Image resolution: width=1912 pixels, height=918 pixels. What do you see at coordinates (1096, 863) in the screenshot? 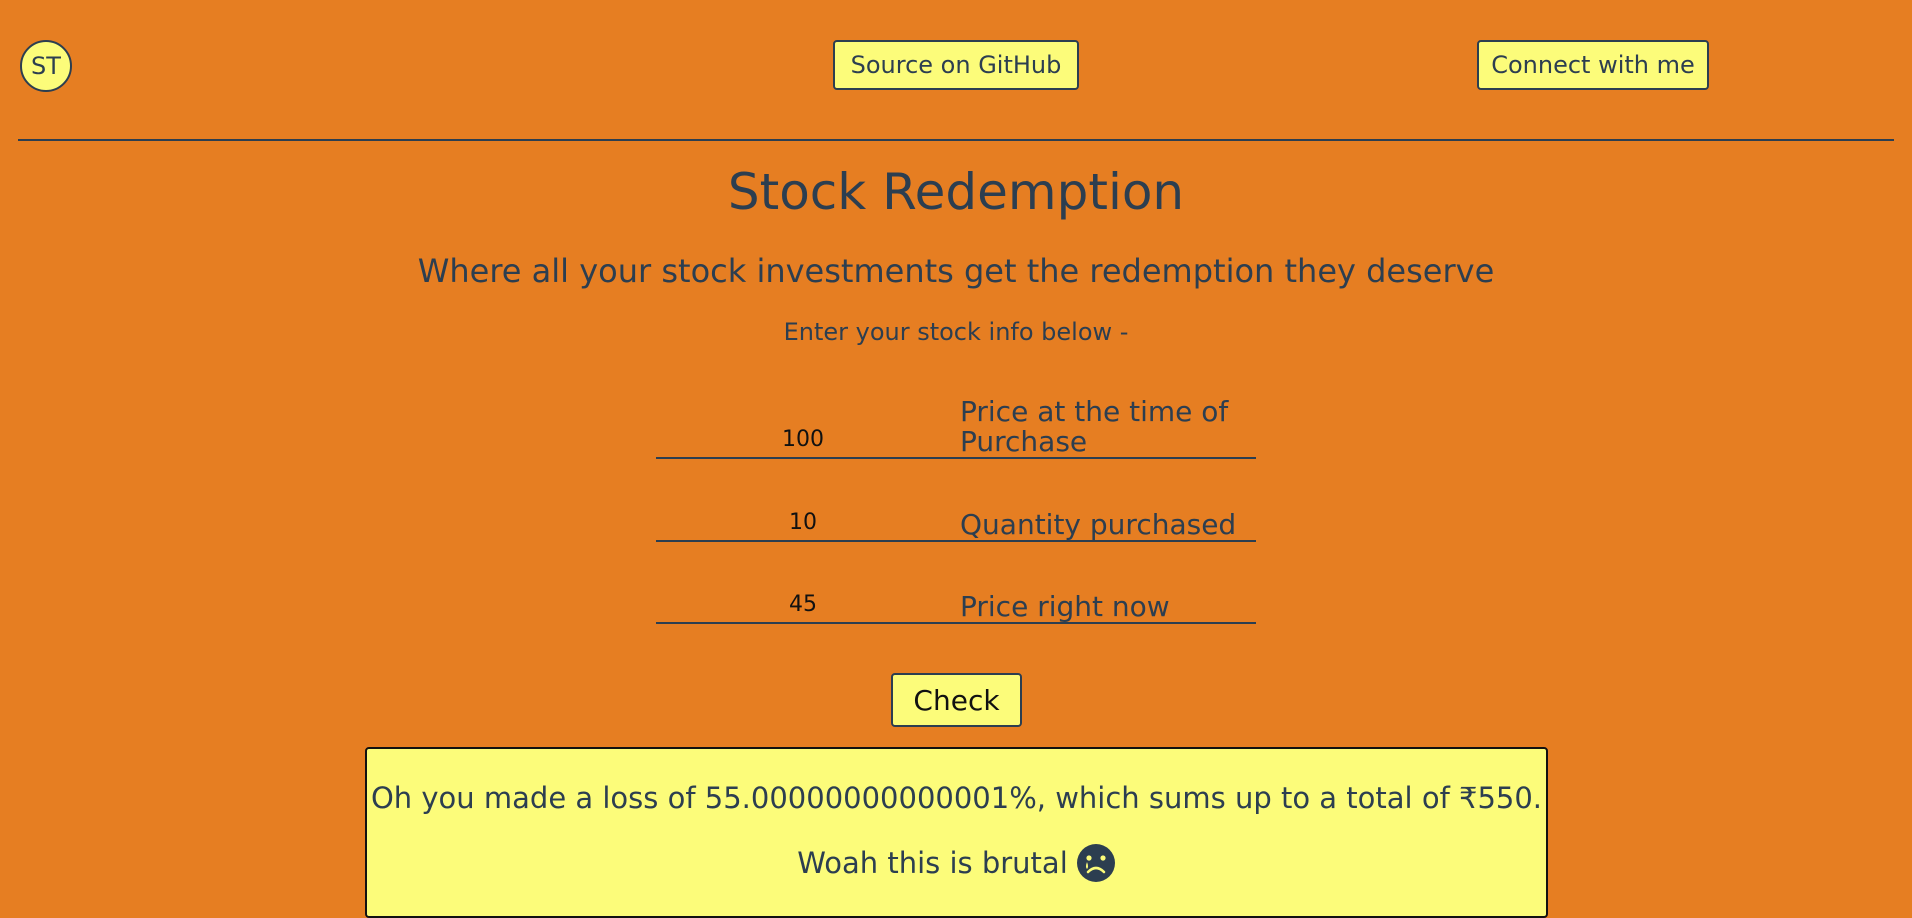
I see `sad-face-icon` at bounding box center [1096, 863].